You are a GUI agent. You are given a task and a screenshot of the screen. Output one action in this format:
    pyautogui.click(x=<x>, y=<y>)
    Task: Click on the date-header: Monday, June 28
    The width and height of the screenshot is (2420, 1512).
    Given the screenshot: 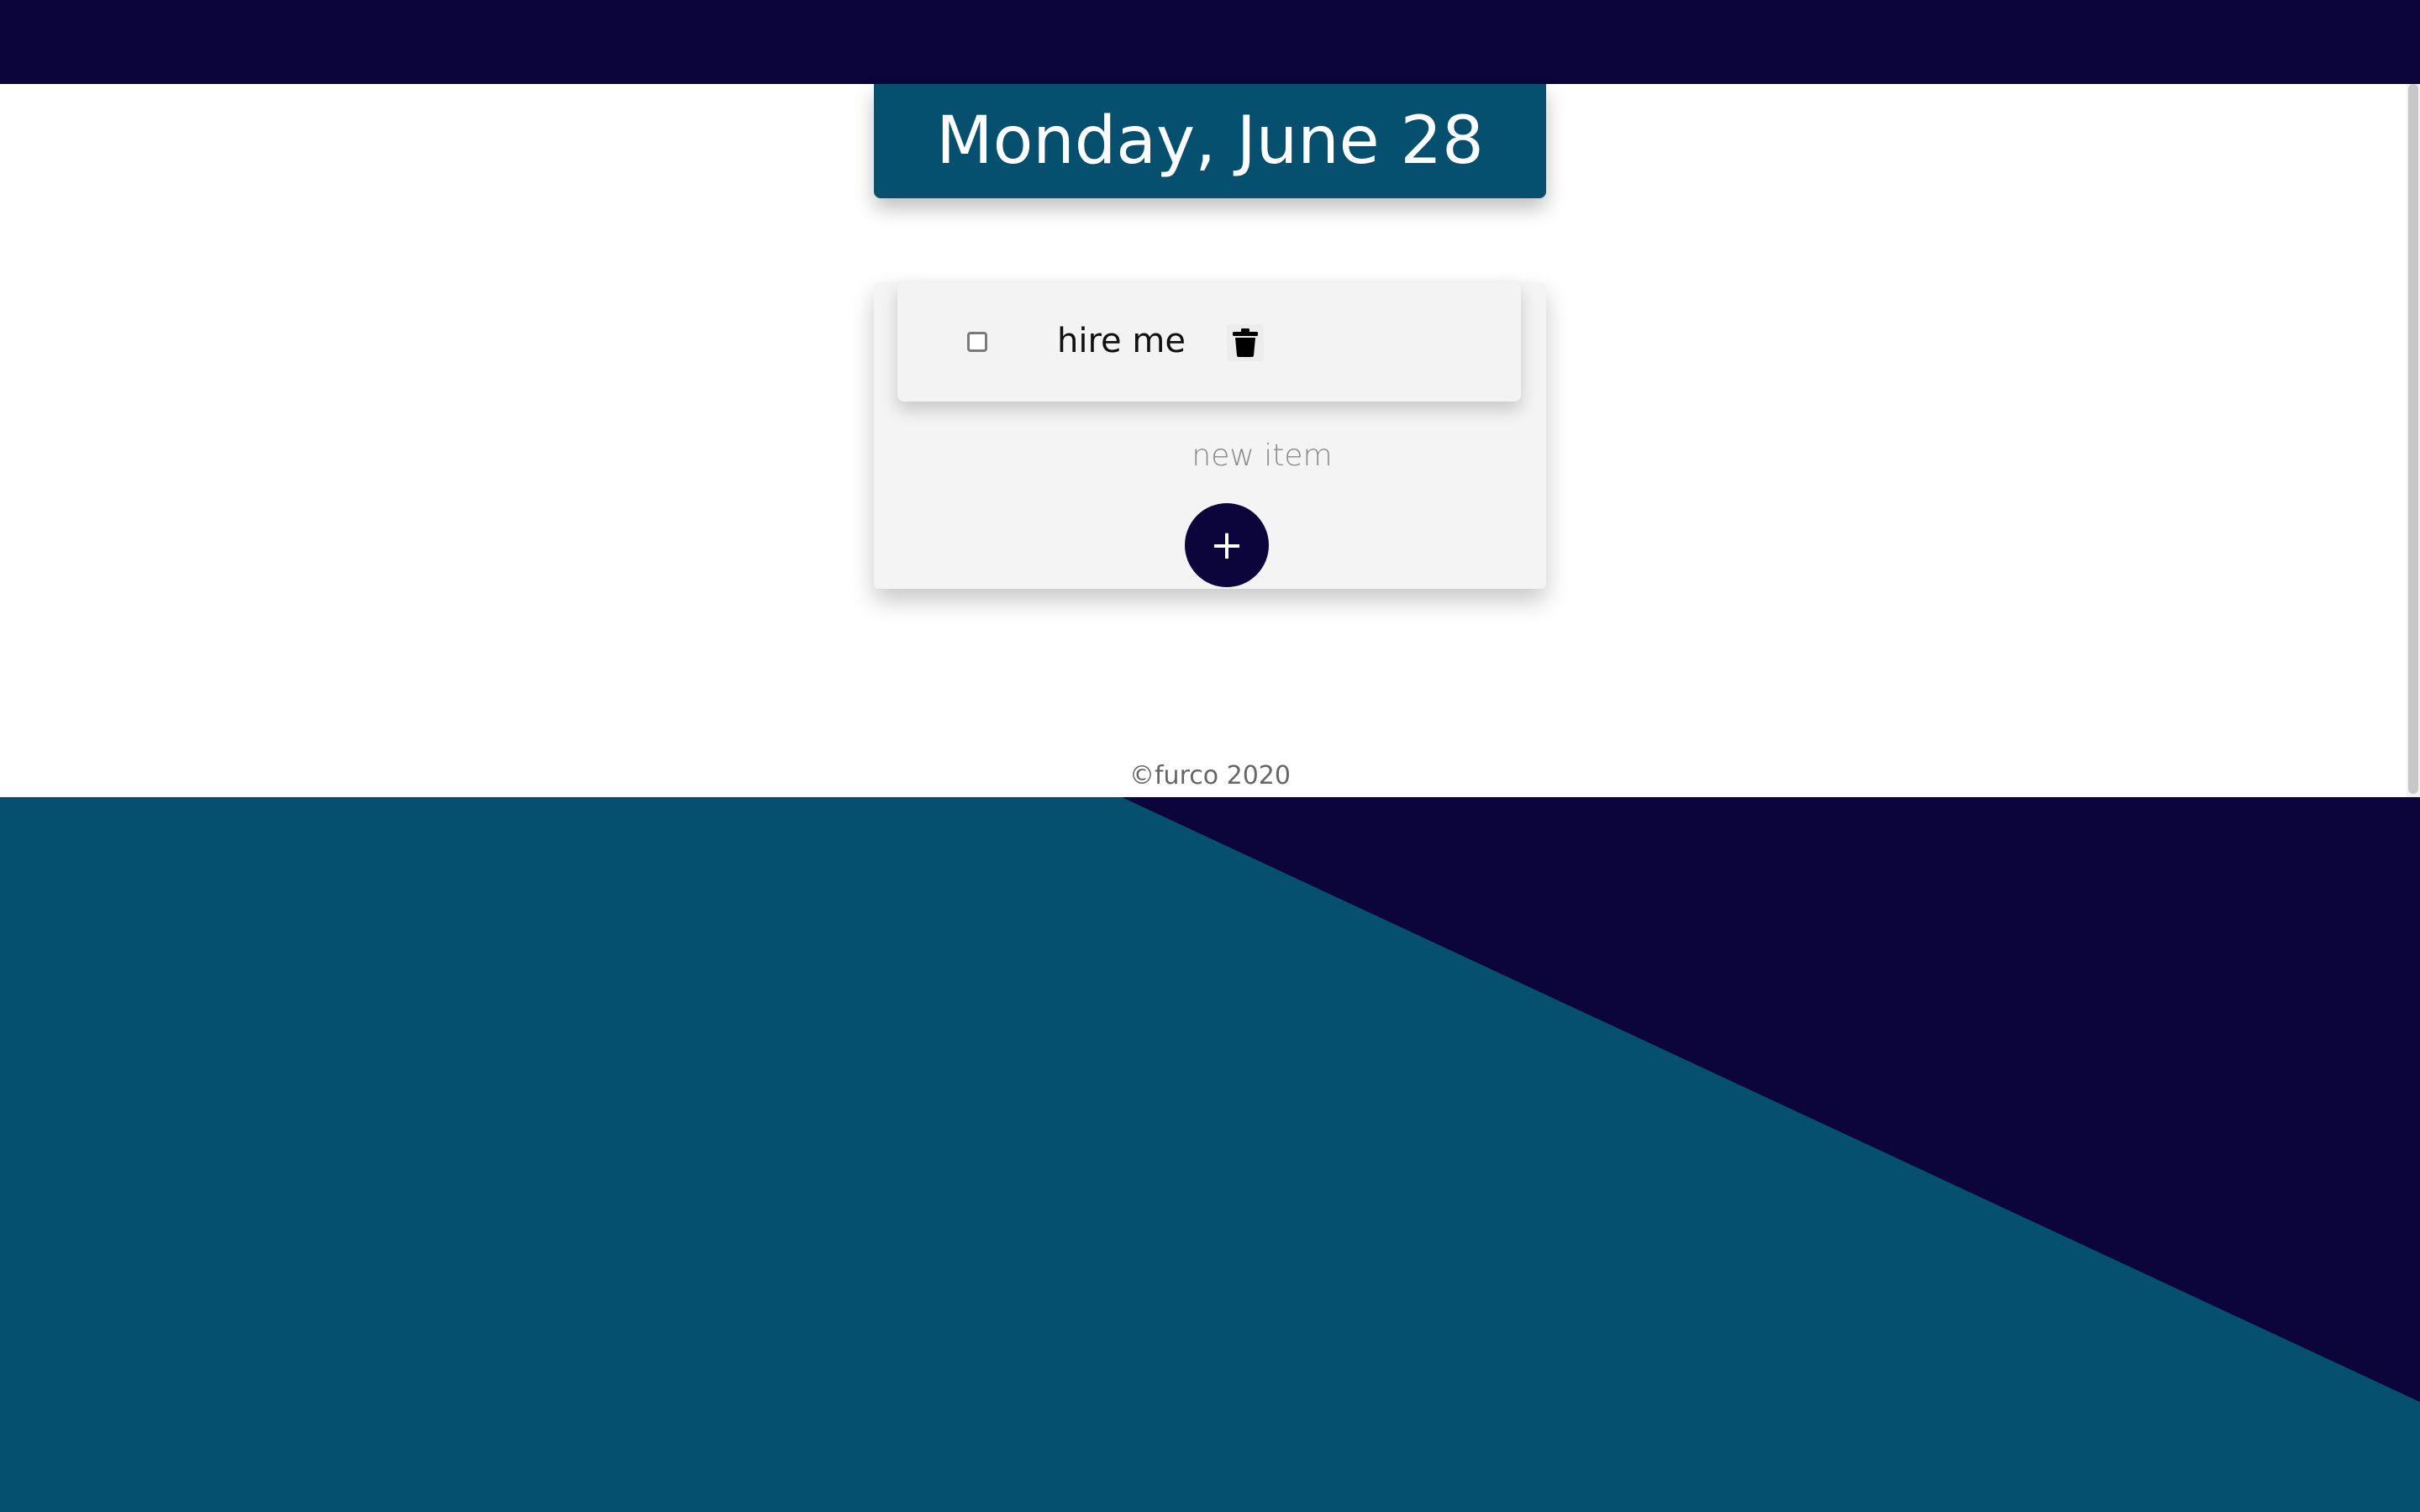 What is the action you would take?
    pyautogui.click(x=1210, y=141)
    